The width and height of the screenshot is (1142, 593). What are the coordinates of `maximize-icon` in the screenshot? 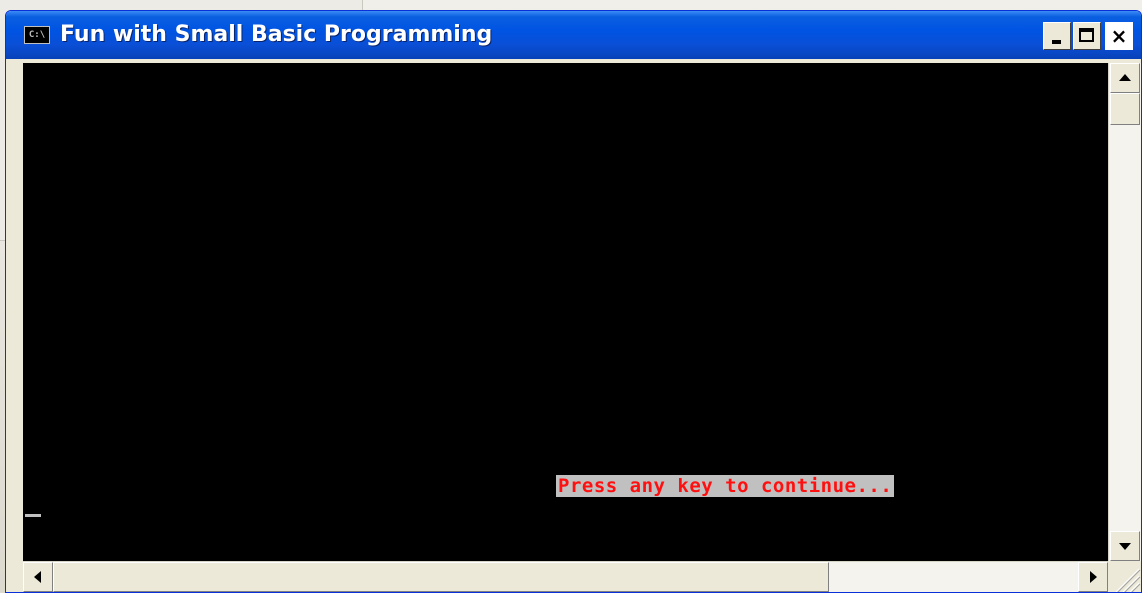 It's located at (1086, 35).